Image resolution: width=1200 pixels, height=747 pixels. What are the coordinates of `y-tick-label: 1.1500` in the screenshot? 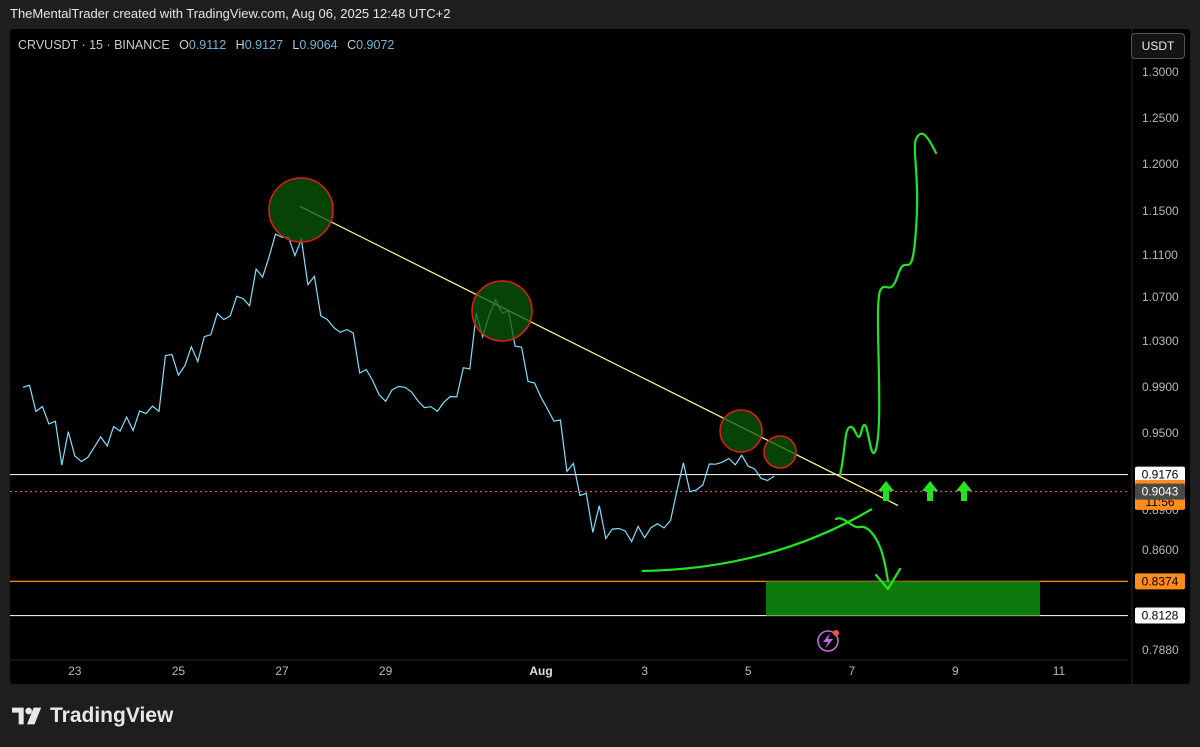 It's located at (1160, 211).